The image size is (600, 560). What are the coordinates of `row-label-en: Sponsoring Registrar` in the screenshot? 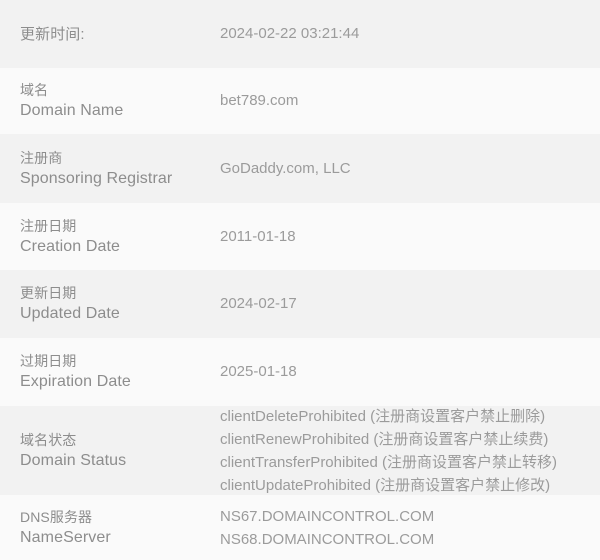 It's located at (96, 178).